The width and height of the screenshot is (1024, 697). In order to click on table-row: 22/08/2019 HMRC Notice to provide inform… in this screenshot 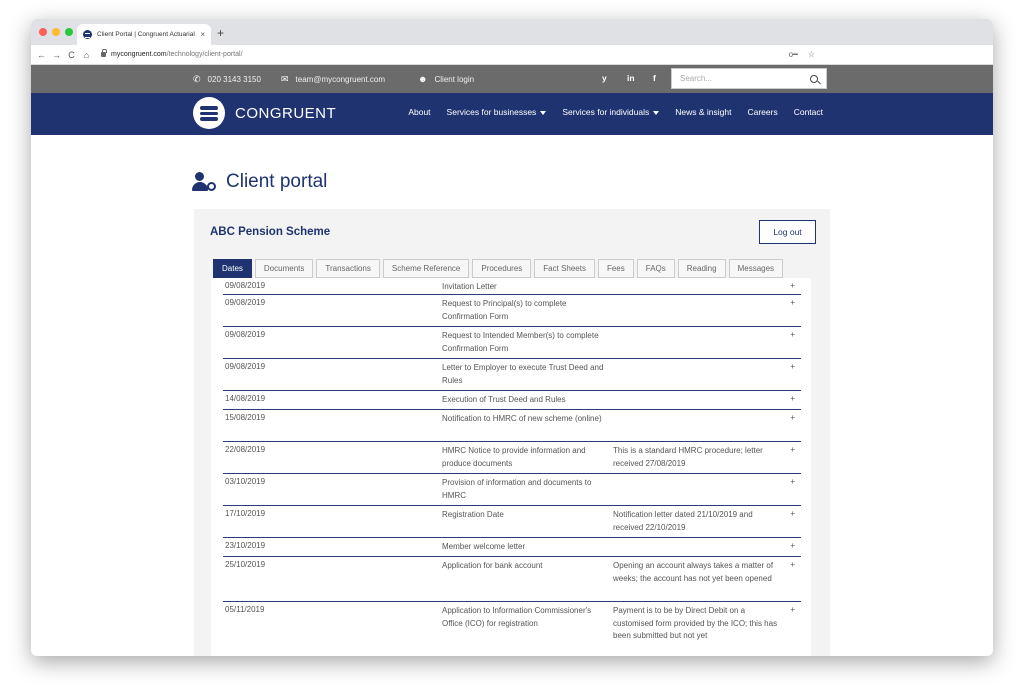, I will do `click(512, 458)`.